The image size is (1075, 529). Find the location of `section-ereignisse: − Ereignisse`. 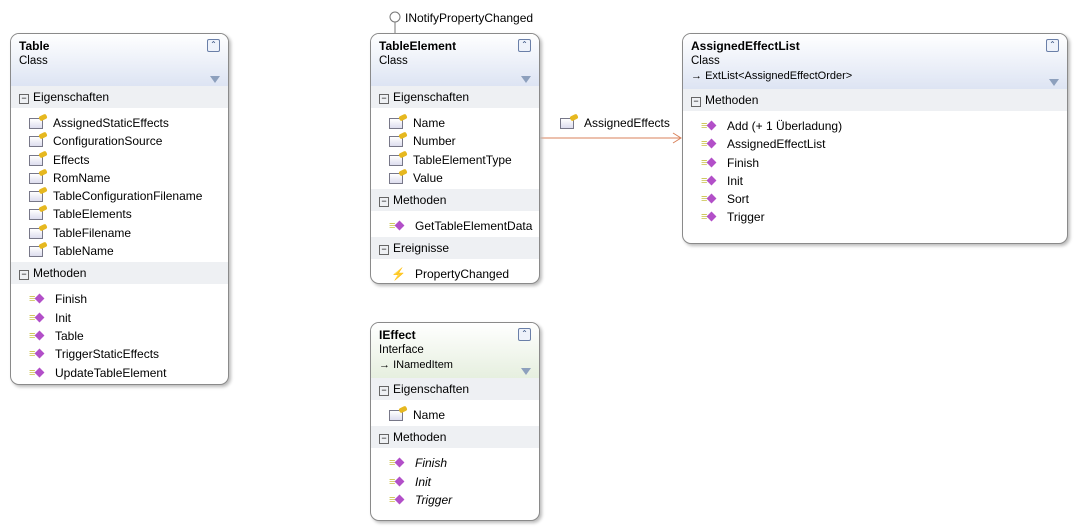

section-ereignisse: − Ereignisse is located at coordinates (455, 248).